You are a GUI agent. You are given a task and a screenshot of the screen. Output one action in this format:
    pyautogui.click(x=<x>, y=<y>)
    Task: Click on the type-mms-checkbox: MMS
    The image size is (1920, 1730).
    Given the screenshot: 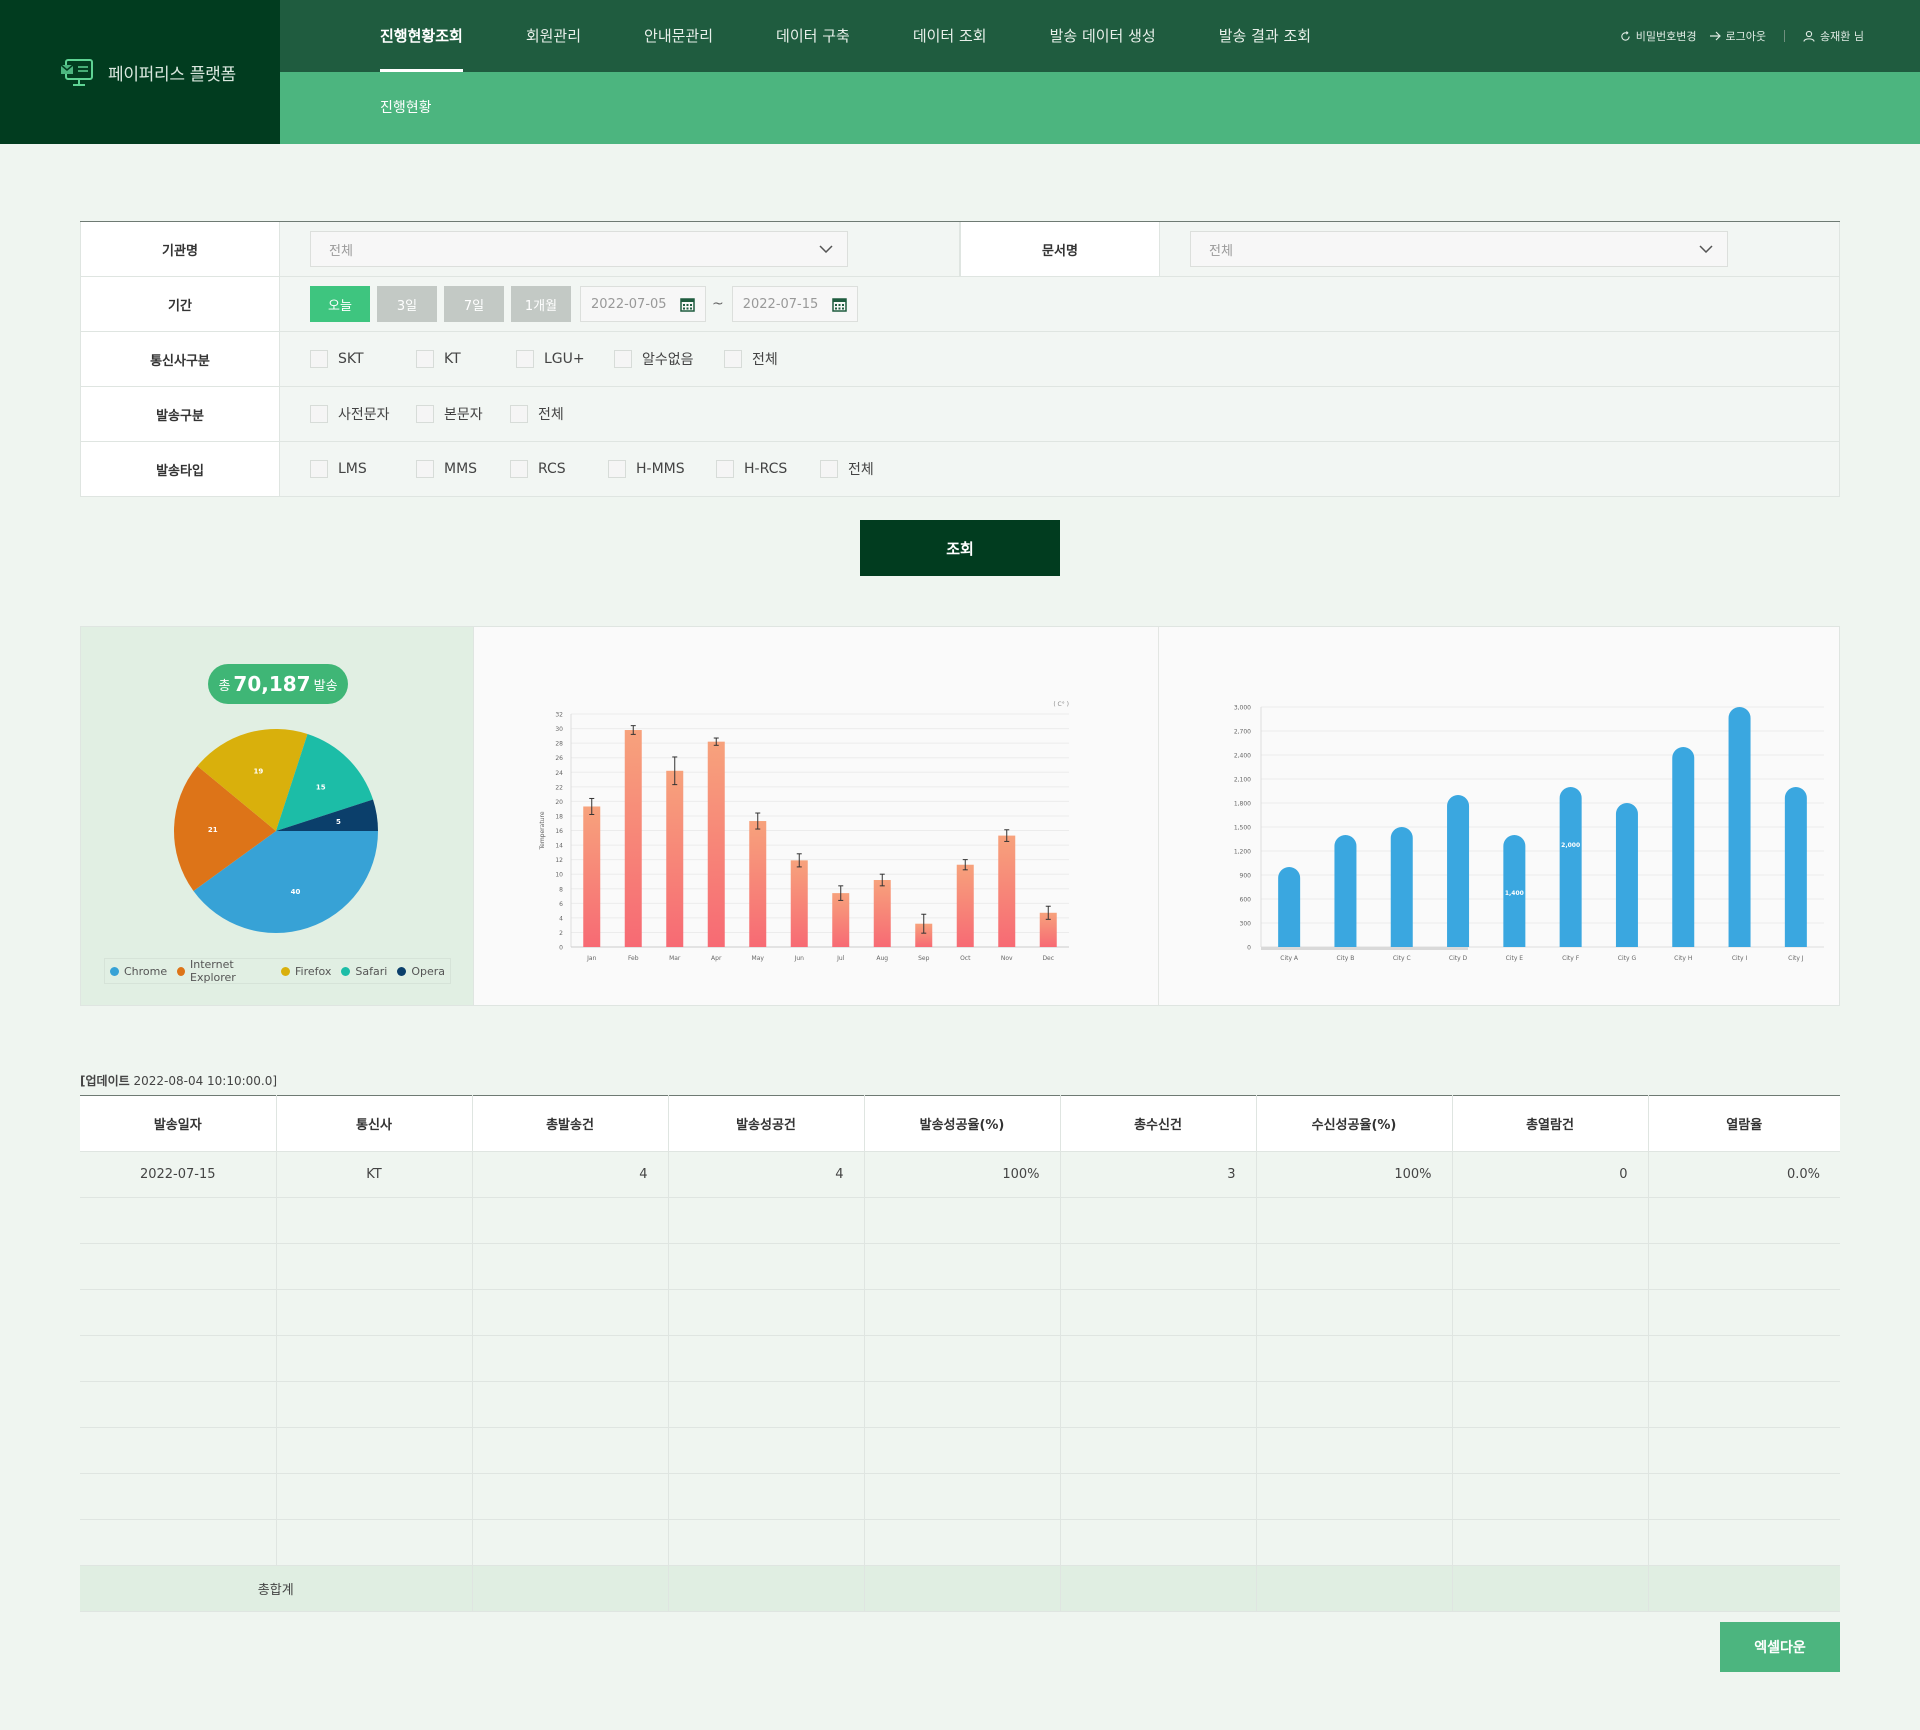 What is the action you would take?
    pyautogui.click(x=463, y=469)
    